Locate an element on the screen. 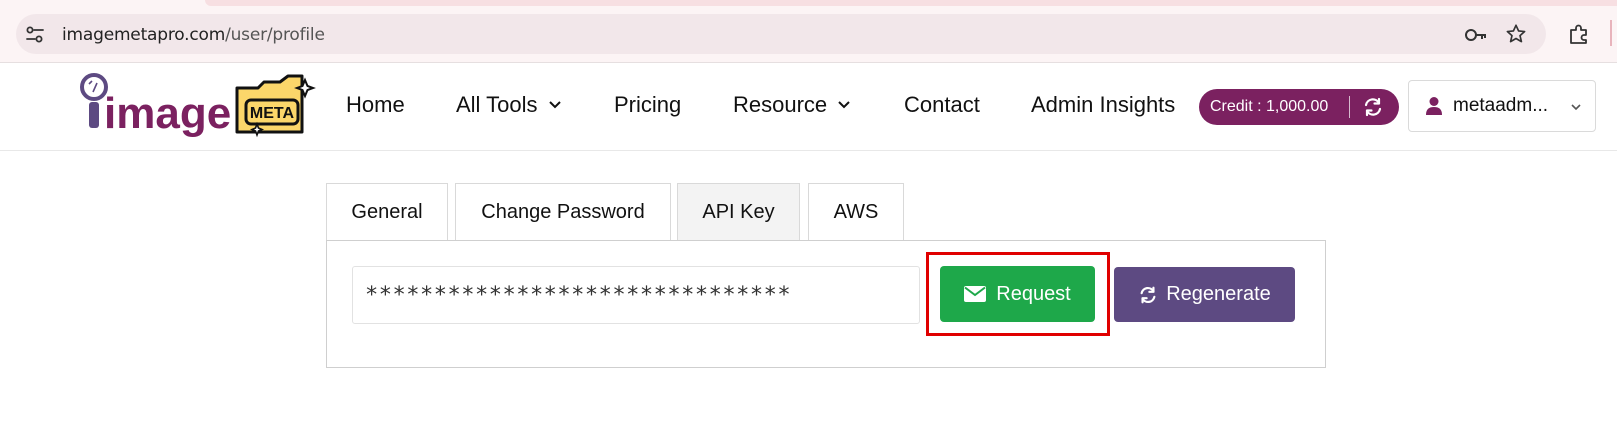 This screenshot has width=1617, height=444. url-path: /user/profile is located at coordinates (275, 35).